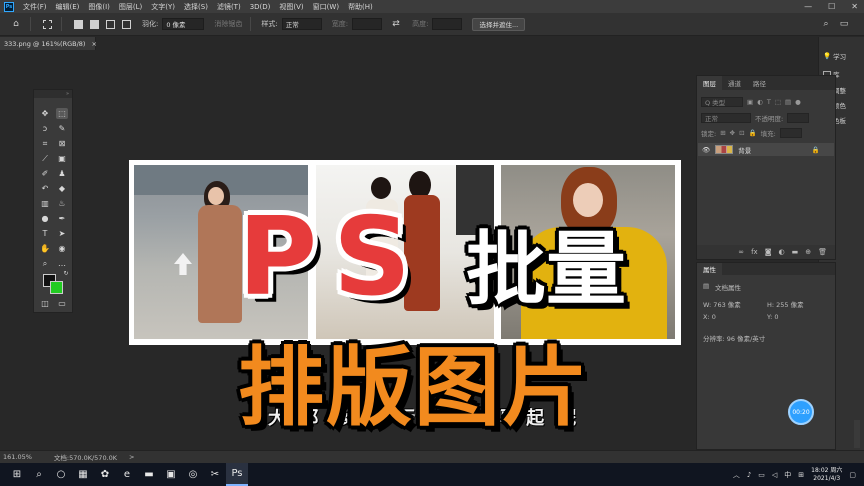 The width and height of the screenshot is (864, 486). What do you see at coordinates (260, 7) in the screenshot?
I see `menu-3d: 3D(D)` at bounding box center [260, 7].